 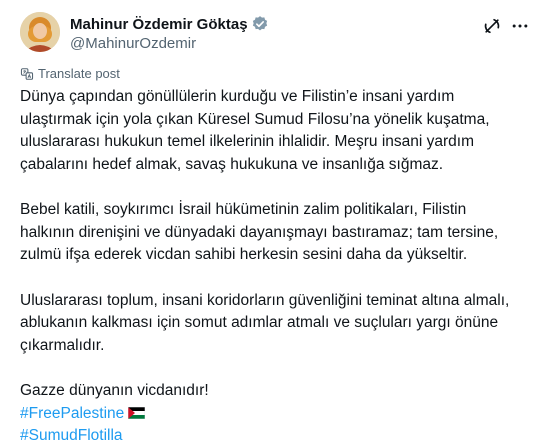 I want to click on translate-label: Translate post, so click(x=79, y=73).